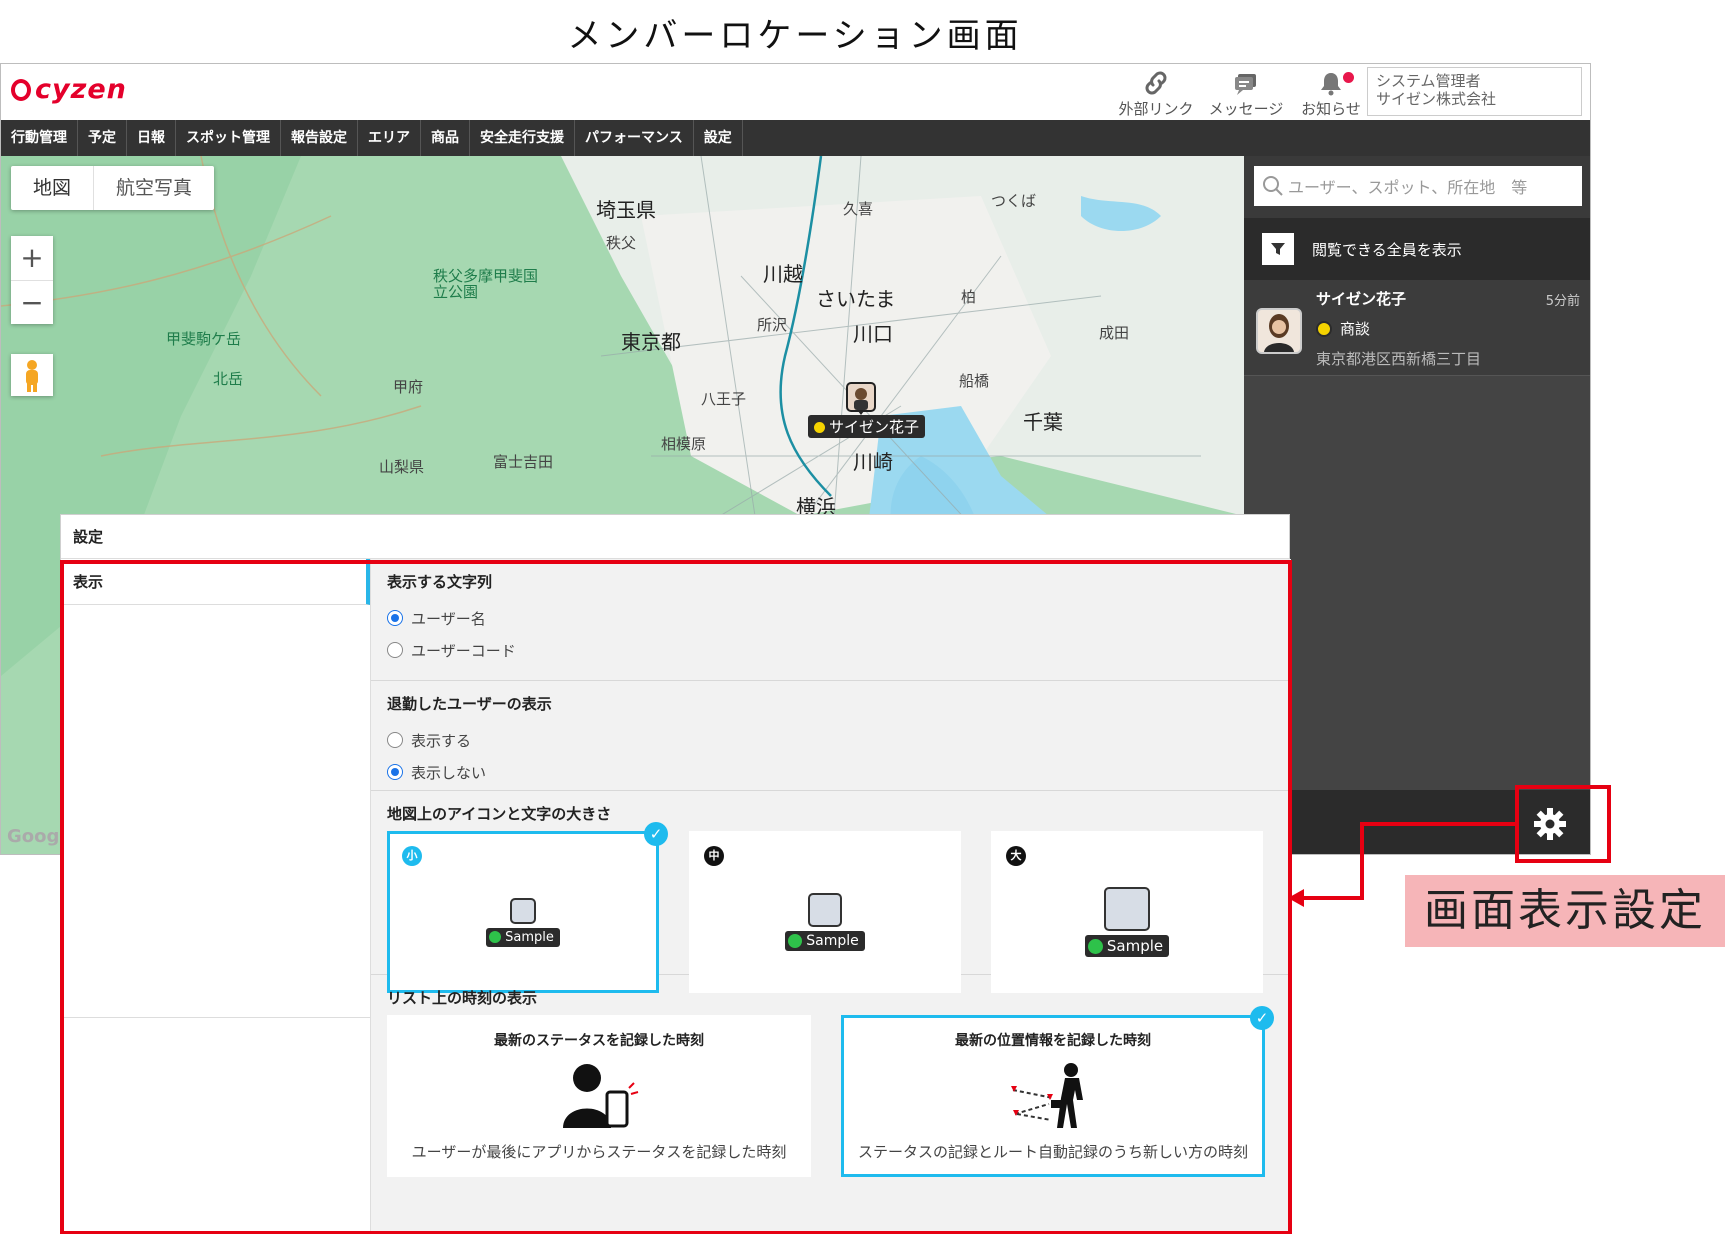 The height and width of the screenshot is (1234, 1730). I want to click on filter-row: 閲覧できる全員を表示, so click(1417, 249).